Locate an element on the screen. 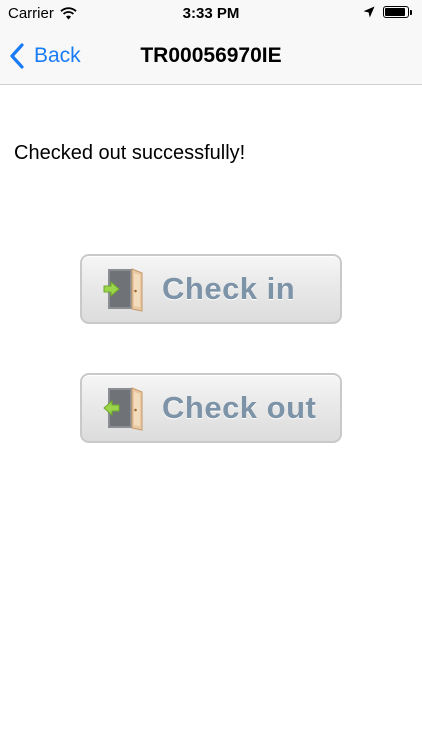  back-button: Back is located at coordinates (44, 56).